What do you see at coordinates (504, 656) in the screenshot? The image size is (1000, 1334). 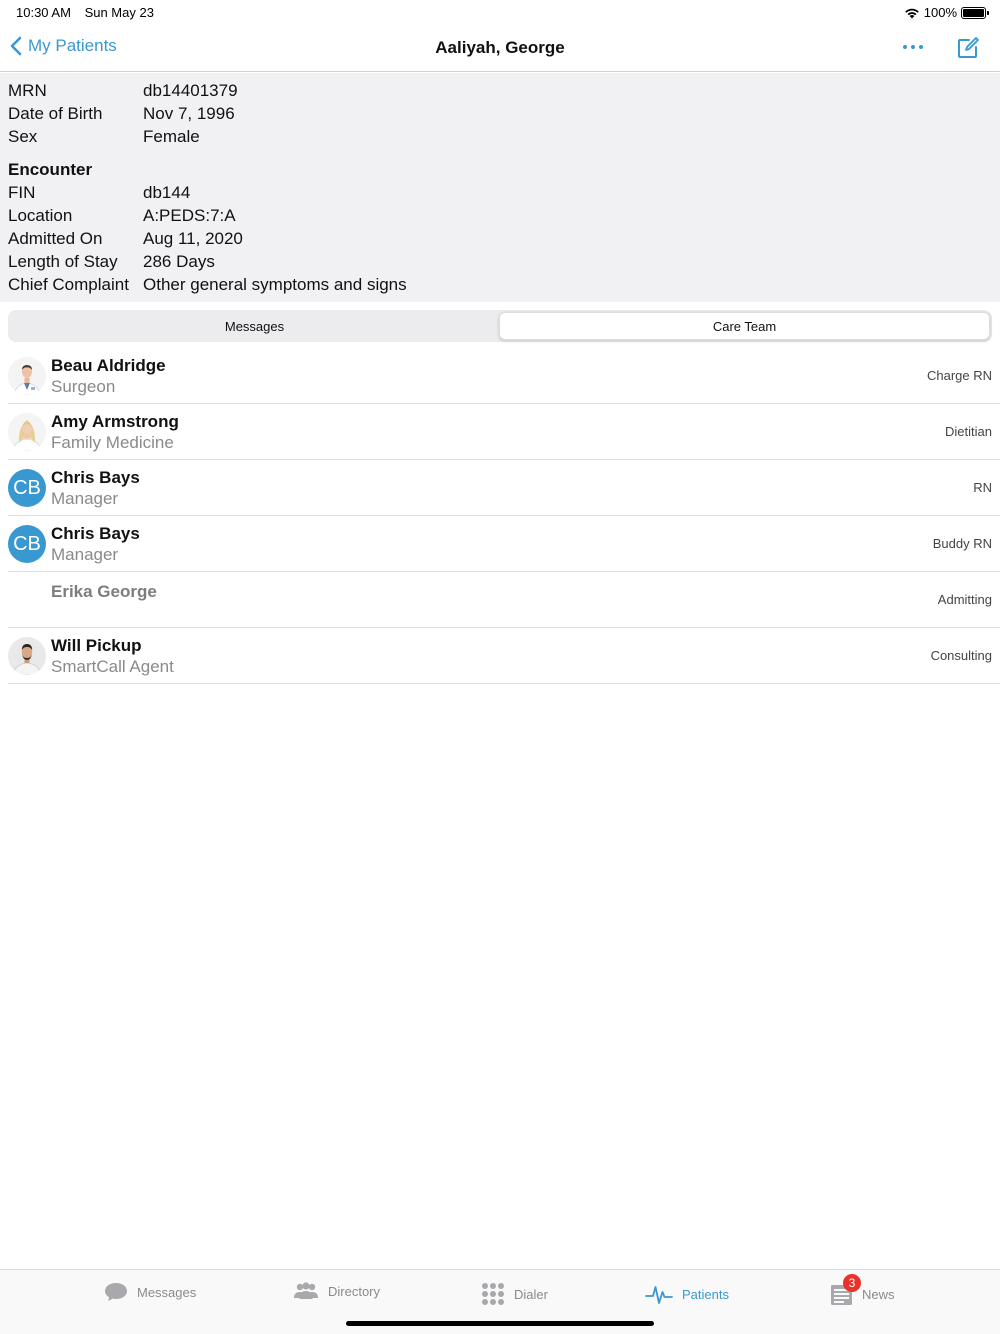 I see `care-team-member: Will Pickup SmartCall Agent Consulting` at bounding box center [504, 656].